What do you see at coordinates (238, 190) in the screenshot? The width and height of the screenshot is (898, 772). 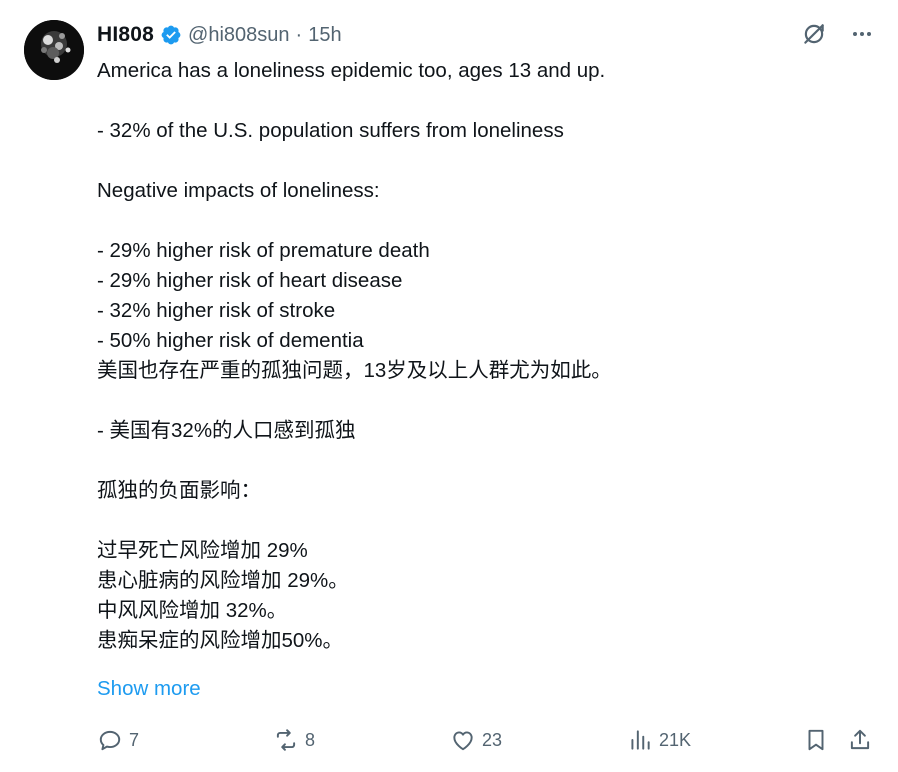 I see `tweet-line: Negative impacts of loneliness:` at bounding box center [238, 190].